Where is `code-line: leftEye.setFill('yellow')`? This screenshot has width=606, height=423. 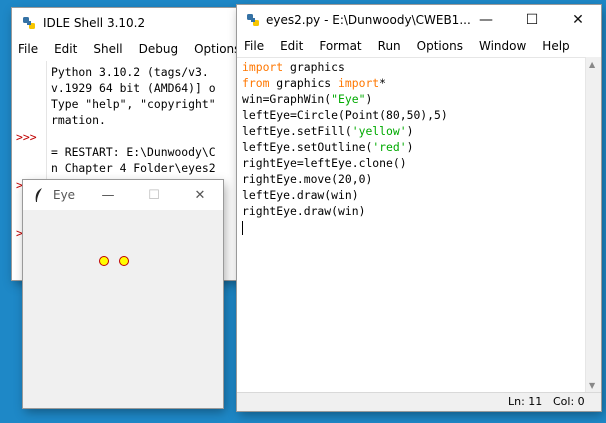 code-line: leftEye.setFill('yellow') is located at coordinates (414, 131).